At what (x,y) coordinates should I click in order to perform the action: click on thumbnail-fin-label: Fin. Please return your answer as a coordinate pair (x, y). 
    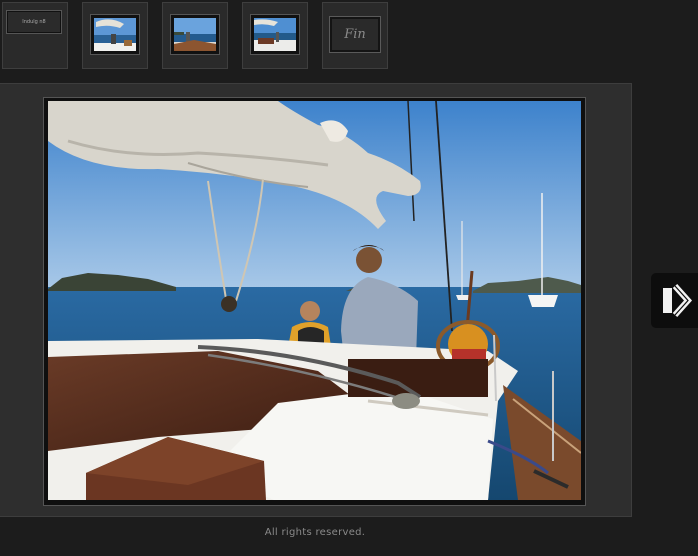
    Looking at the image, I should click on (355, 34).